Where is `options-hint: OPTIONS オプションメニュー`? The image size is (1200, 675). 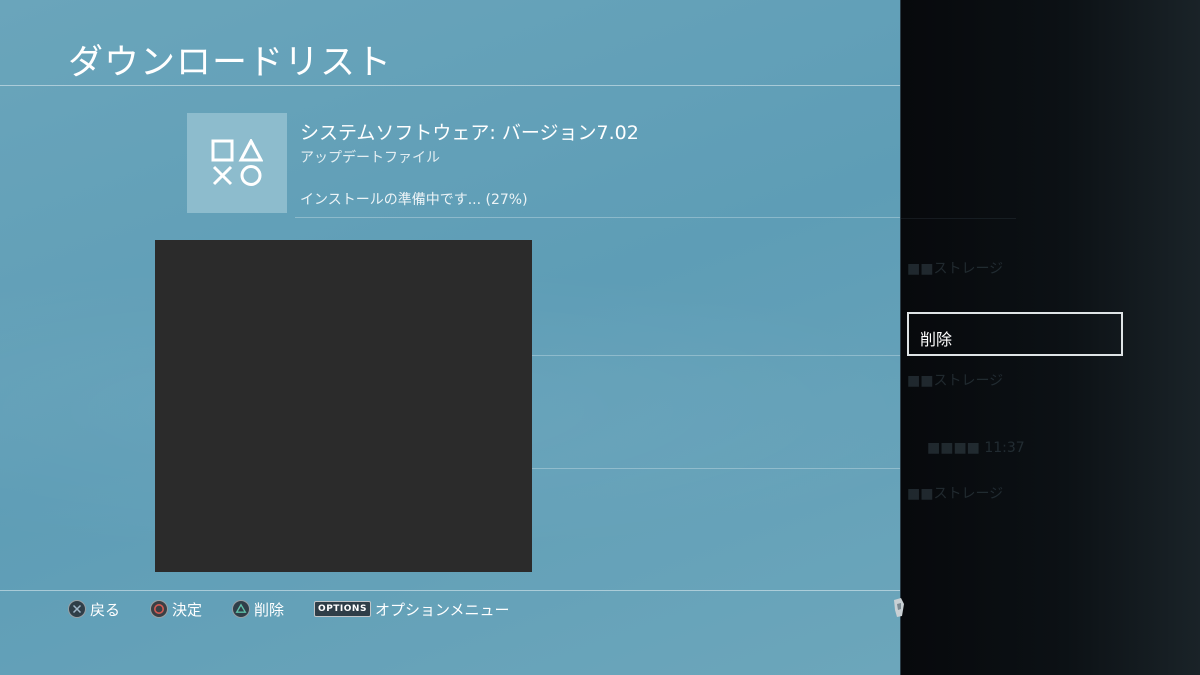
options-hint: OPTIONS オプションメニュー is located at coordinates (412, 609).